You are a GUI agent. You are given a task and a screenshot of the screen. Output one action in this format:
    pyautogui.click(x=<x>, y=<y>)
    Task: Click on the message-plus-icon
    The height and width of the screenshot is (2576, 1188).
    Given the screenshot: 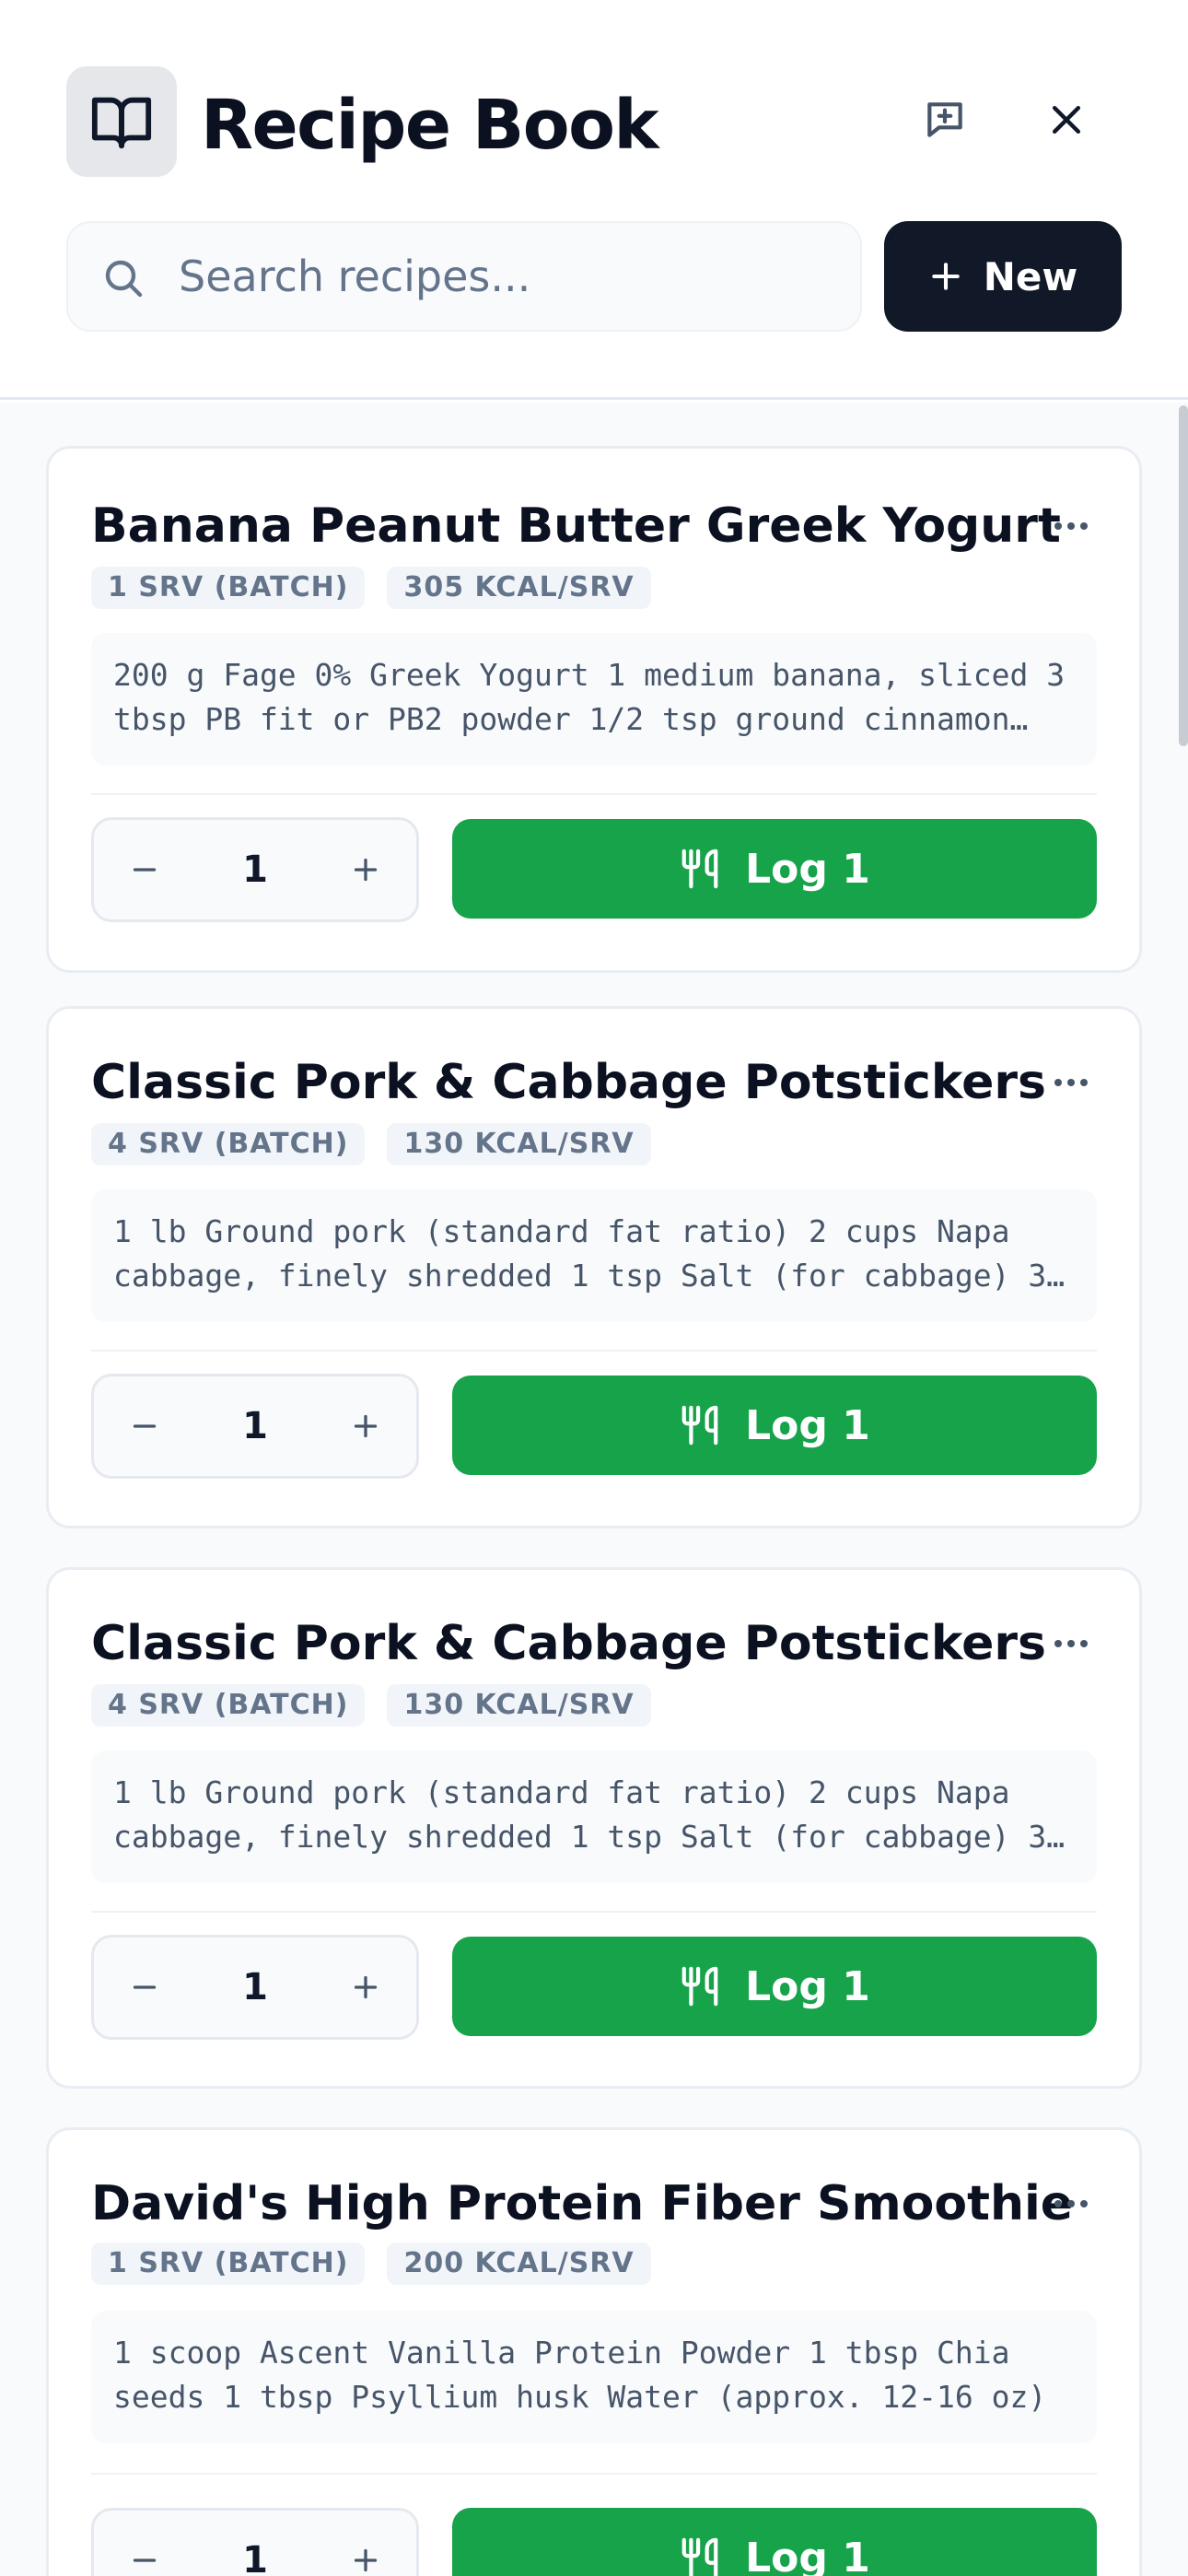 What is the action you would take?
    pyautogui.click(x=945, y=120)
    